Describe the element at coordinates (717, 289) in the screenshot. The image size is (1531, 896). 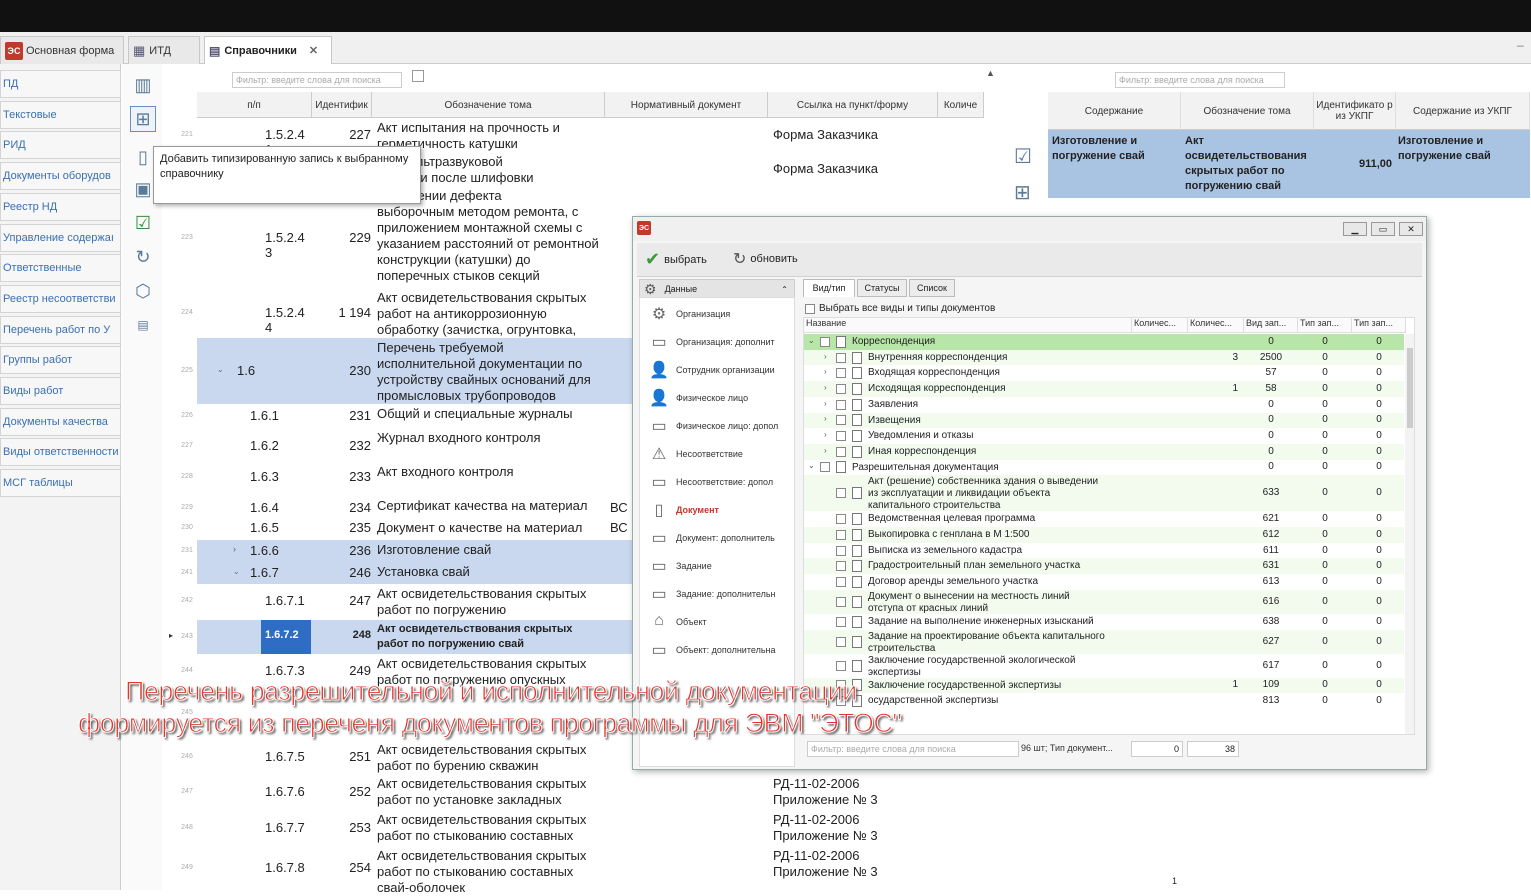
I see `nav-header: ⚙ Данные ⌃` at that location.